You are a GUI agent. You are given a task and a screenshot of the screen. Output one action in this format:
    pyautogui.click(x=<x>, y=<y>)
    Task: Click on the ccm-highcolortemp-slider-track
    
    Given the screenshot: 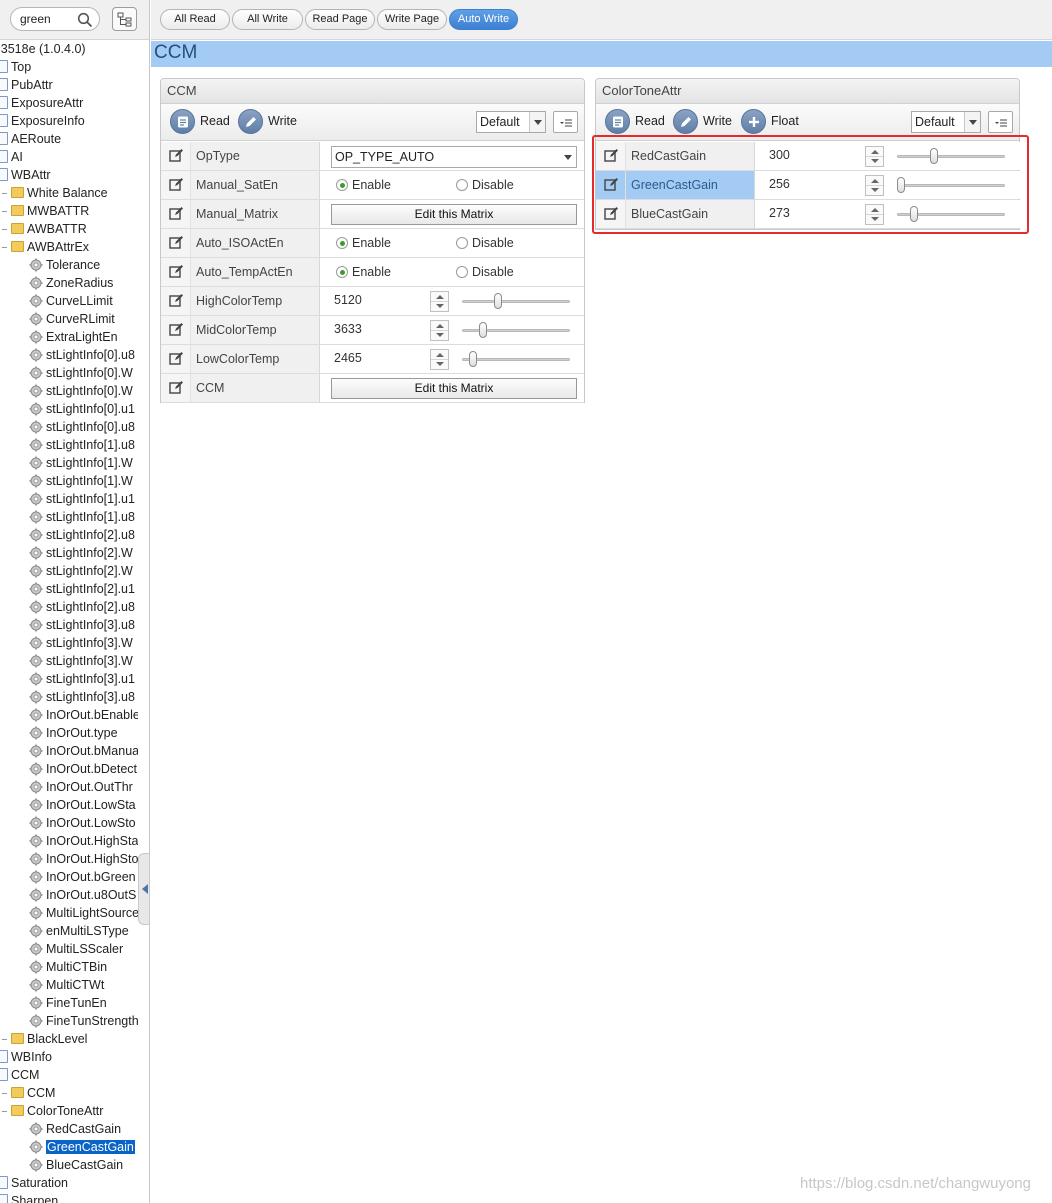 What is the action you would take?
    pyautogui.click(x=516, y=301)
    